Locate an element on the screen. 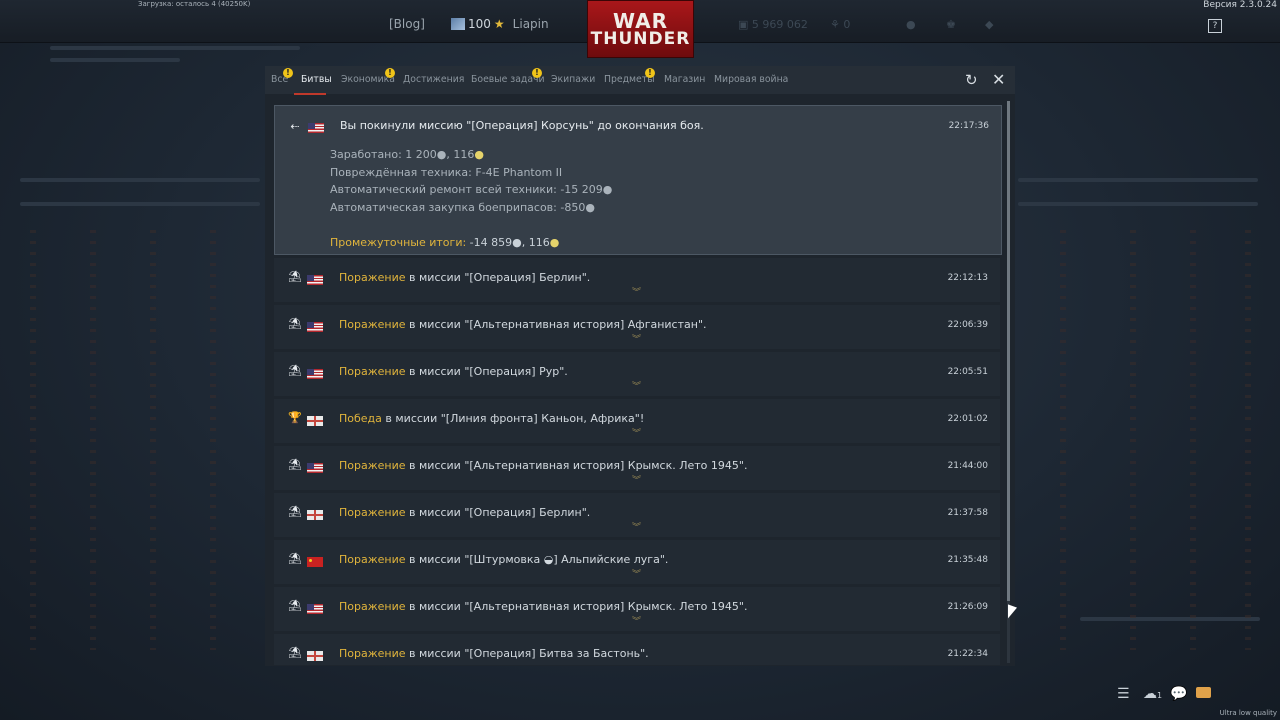 This screenshot has width=1280, height=720. scrollbar is located at coordinates (1008, 382).